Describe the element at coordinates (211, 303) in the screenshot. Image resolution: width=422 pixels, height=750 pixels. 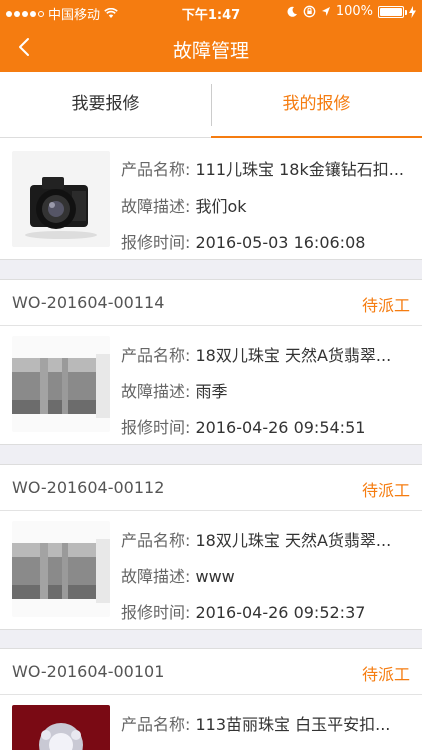
I see `card-header: WO-201604-00114 待派工` at that location.